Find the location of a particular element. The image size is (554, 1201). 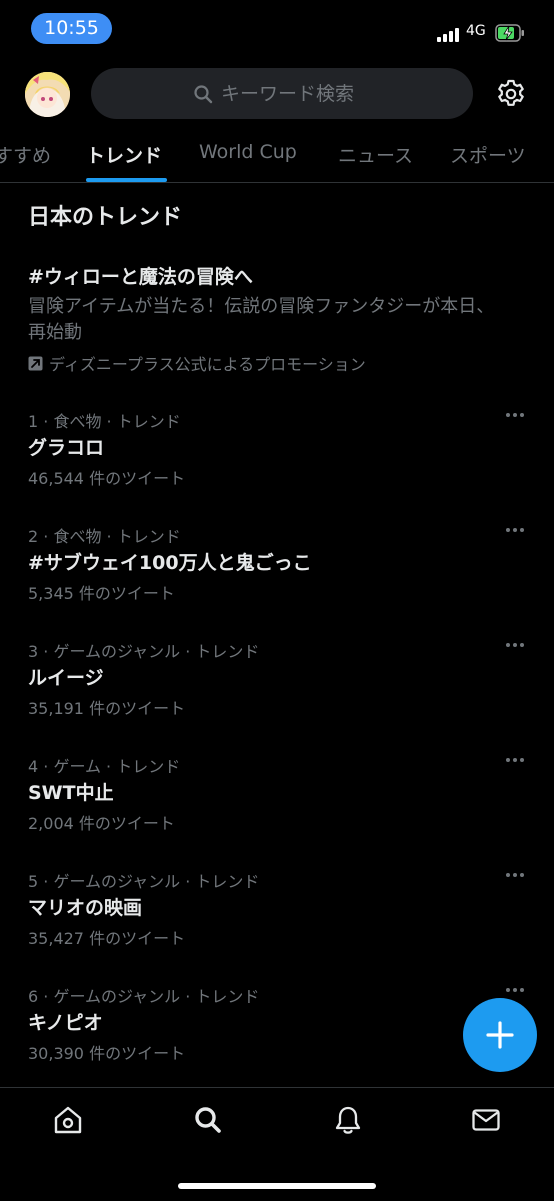

trend-name: SWT中止 is located at coordinates (71, 793).